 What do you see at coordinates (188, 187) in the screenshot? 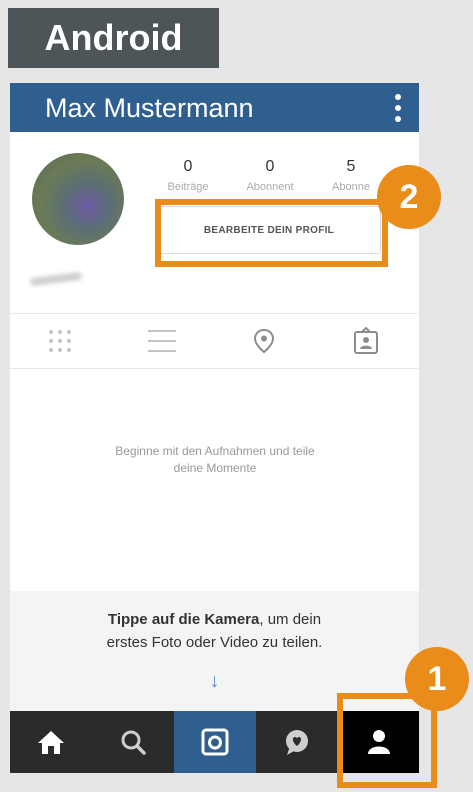
I see `stat-posts-label: Beiträge` at bounding box center [188, 187].